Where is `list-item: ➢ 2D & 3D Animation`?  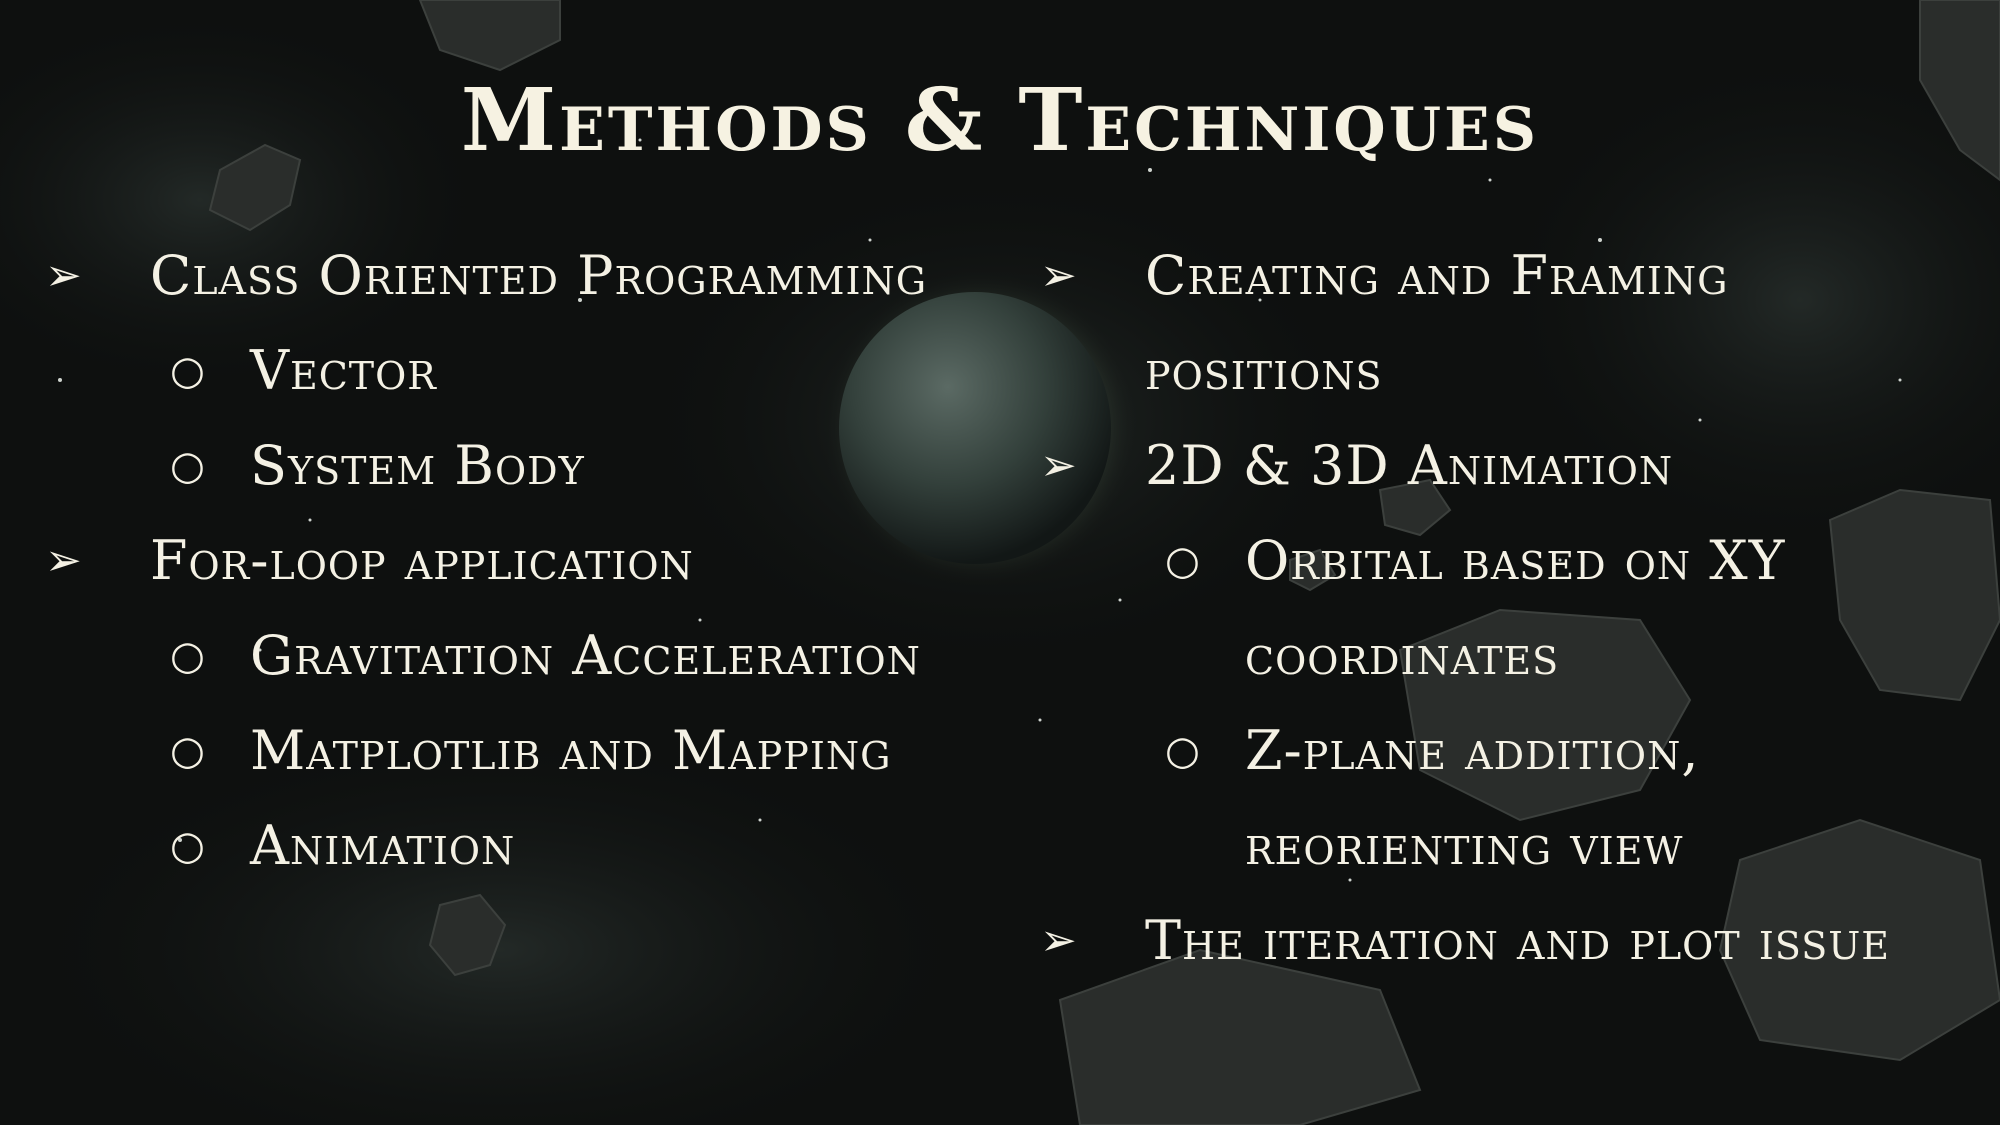 list-item: ➢ 2D & 3D Animation is located at coordinates (1515, 479).